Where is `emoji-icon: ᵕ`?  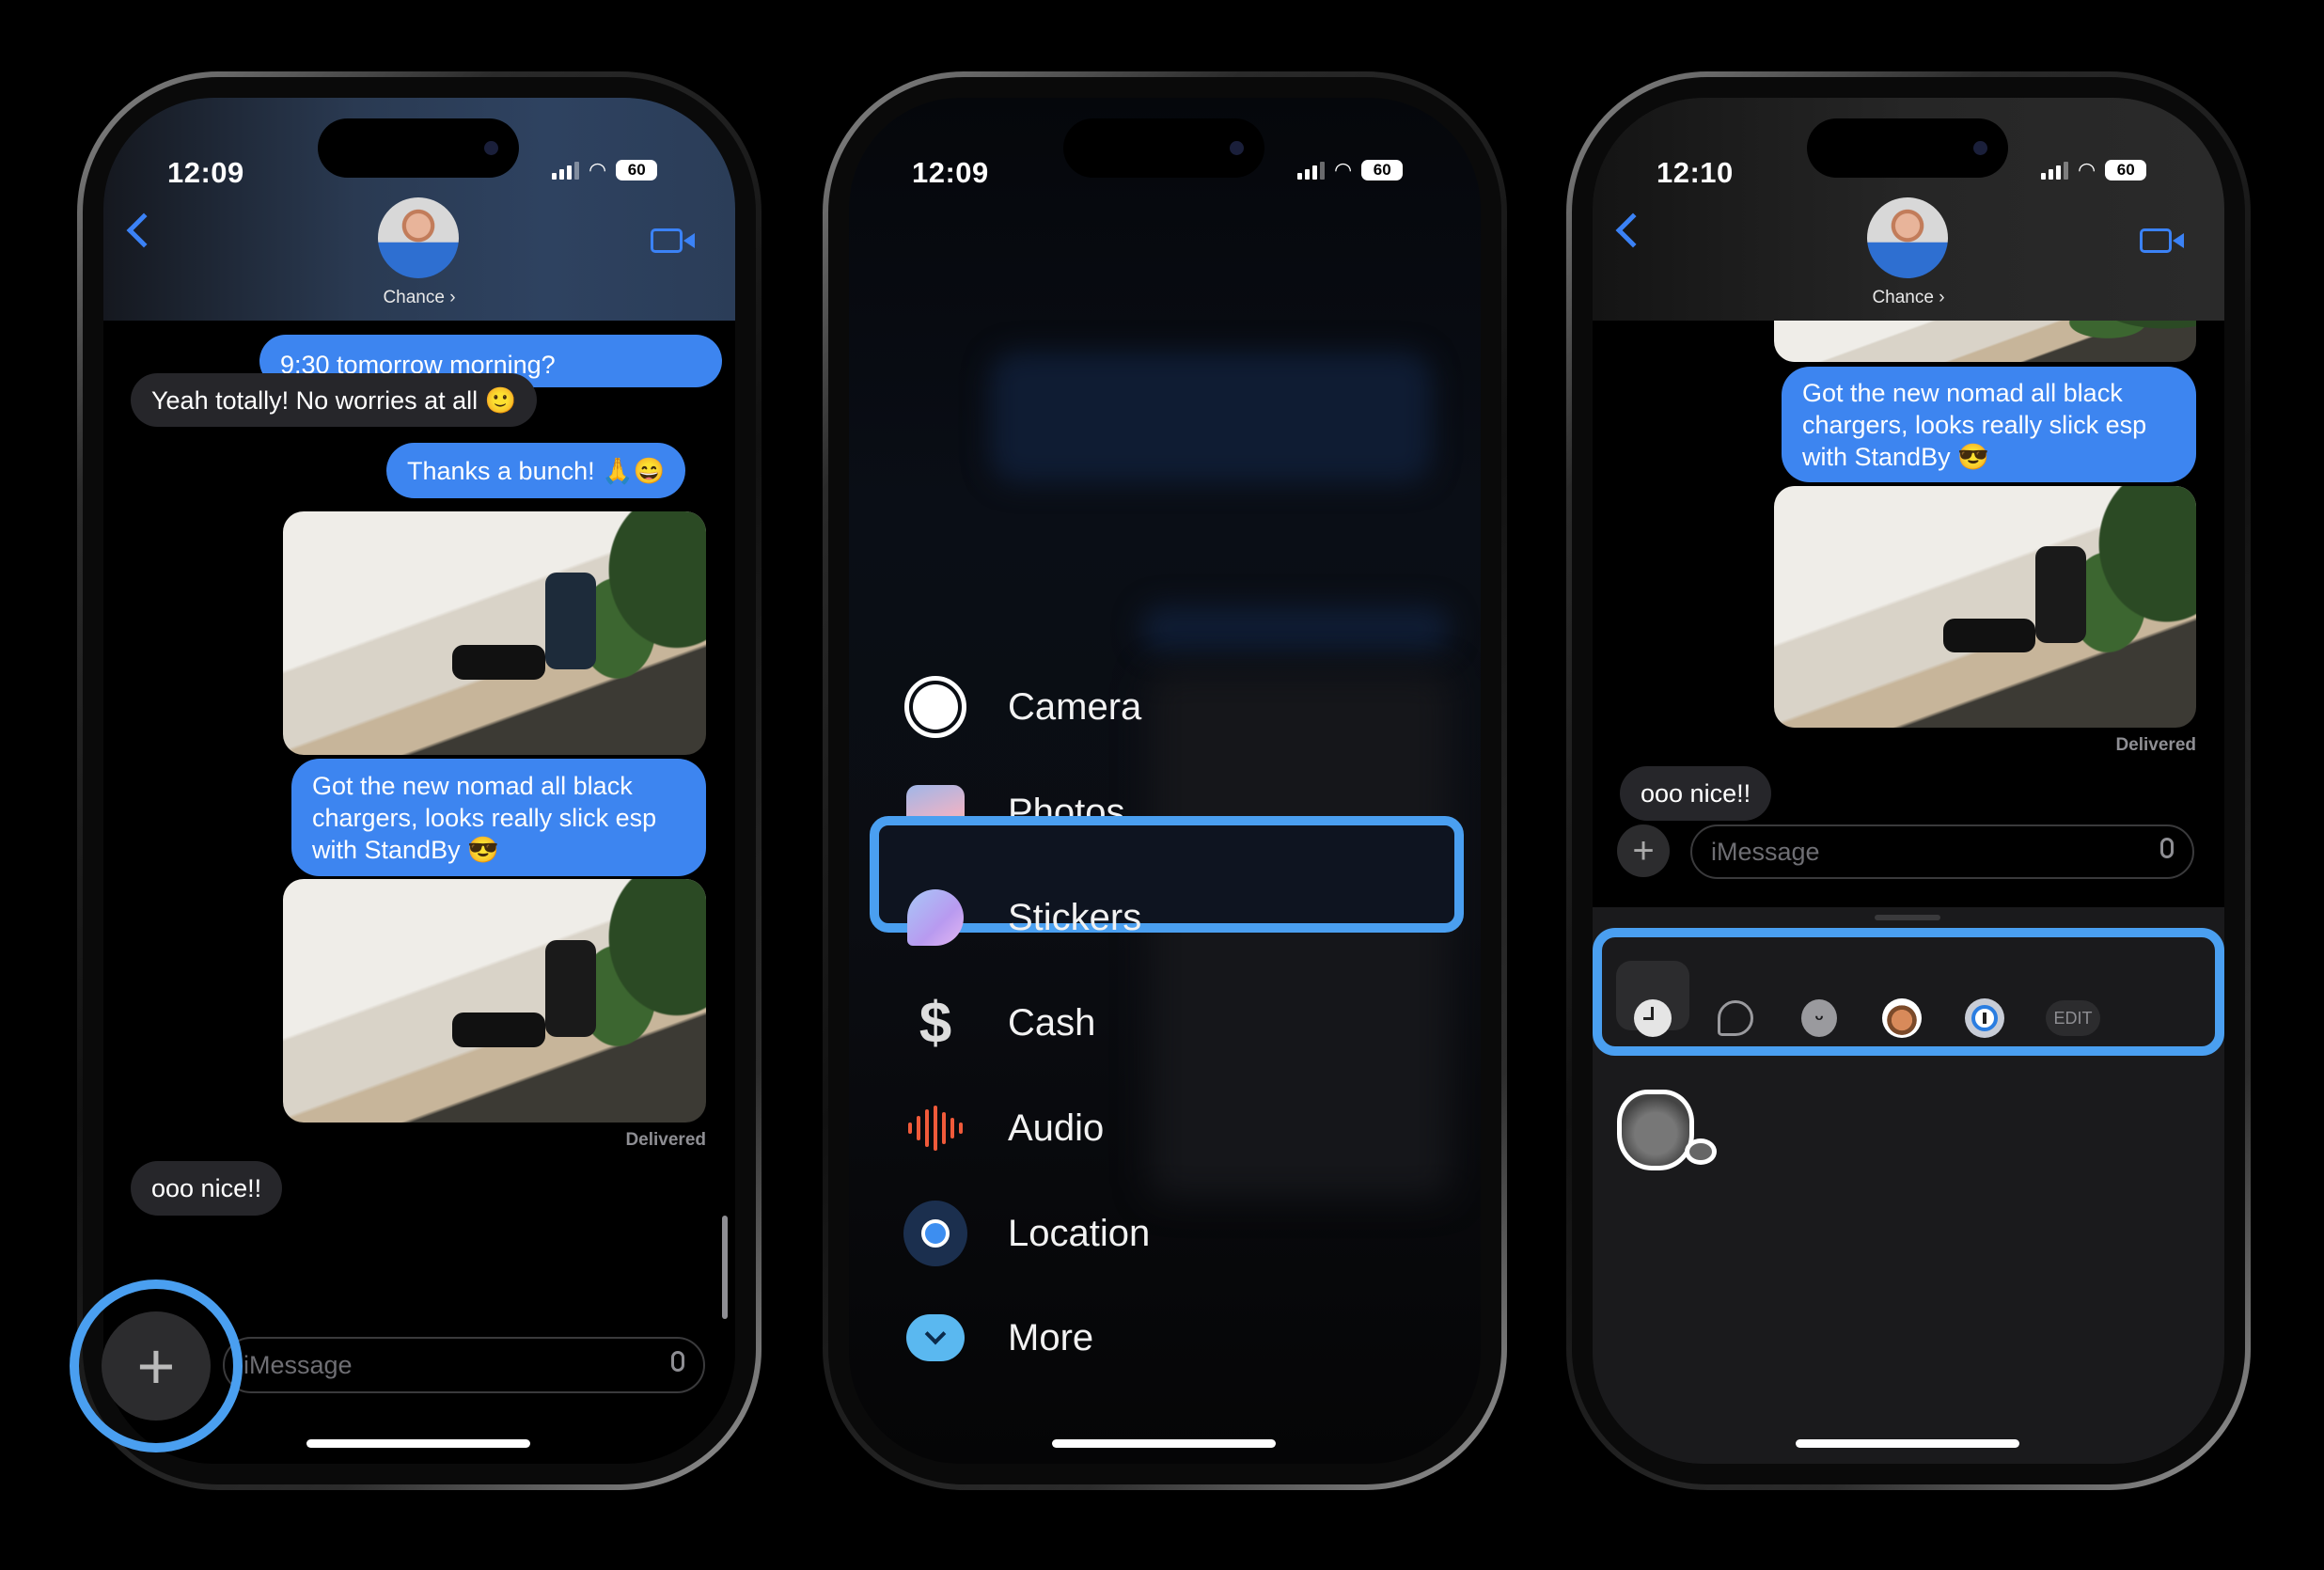 emoji-icon: ᵕ is located at coordinates (1819, 1018).